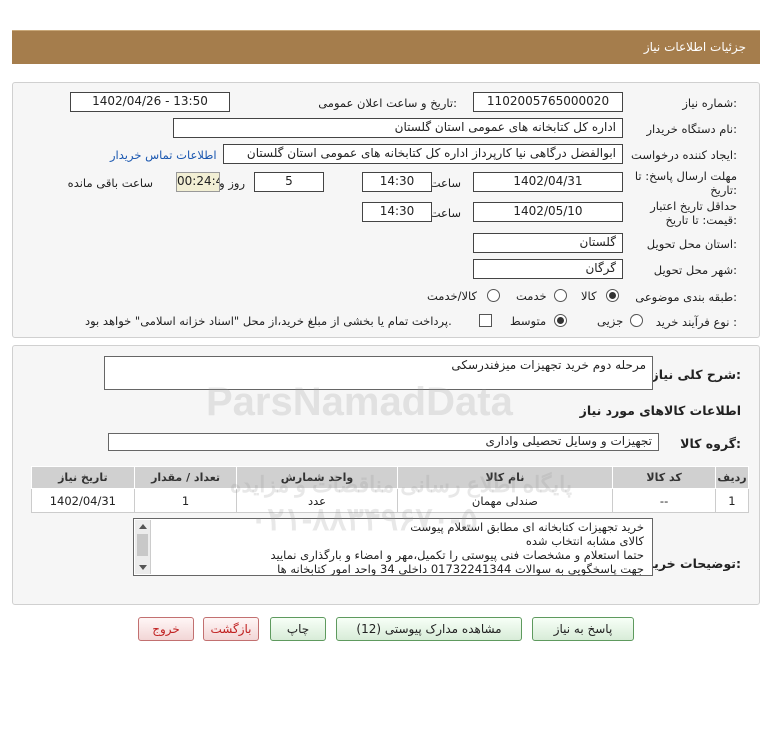  Describe the element at coordinates (445, 213) in the screenshot. I see `validity-time-label: ساعت` at that location.